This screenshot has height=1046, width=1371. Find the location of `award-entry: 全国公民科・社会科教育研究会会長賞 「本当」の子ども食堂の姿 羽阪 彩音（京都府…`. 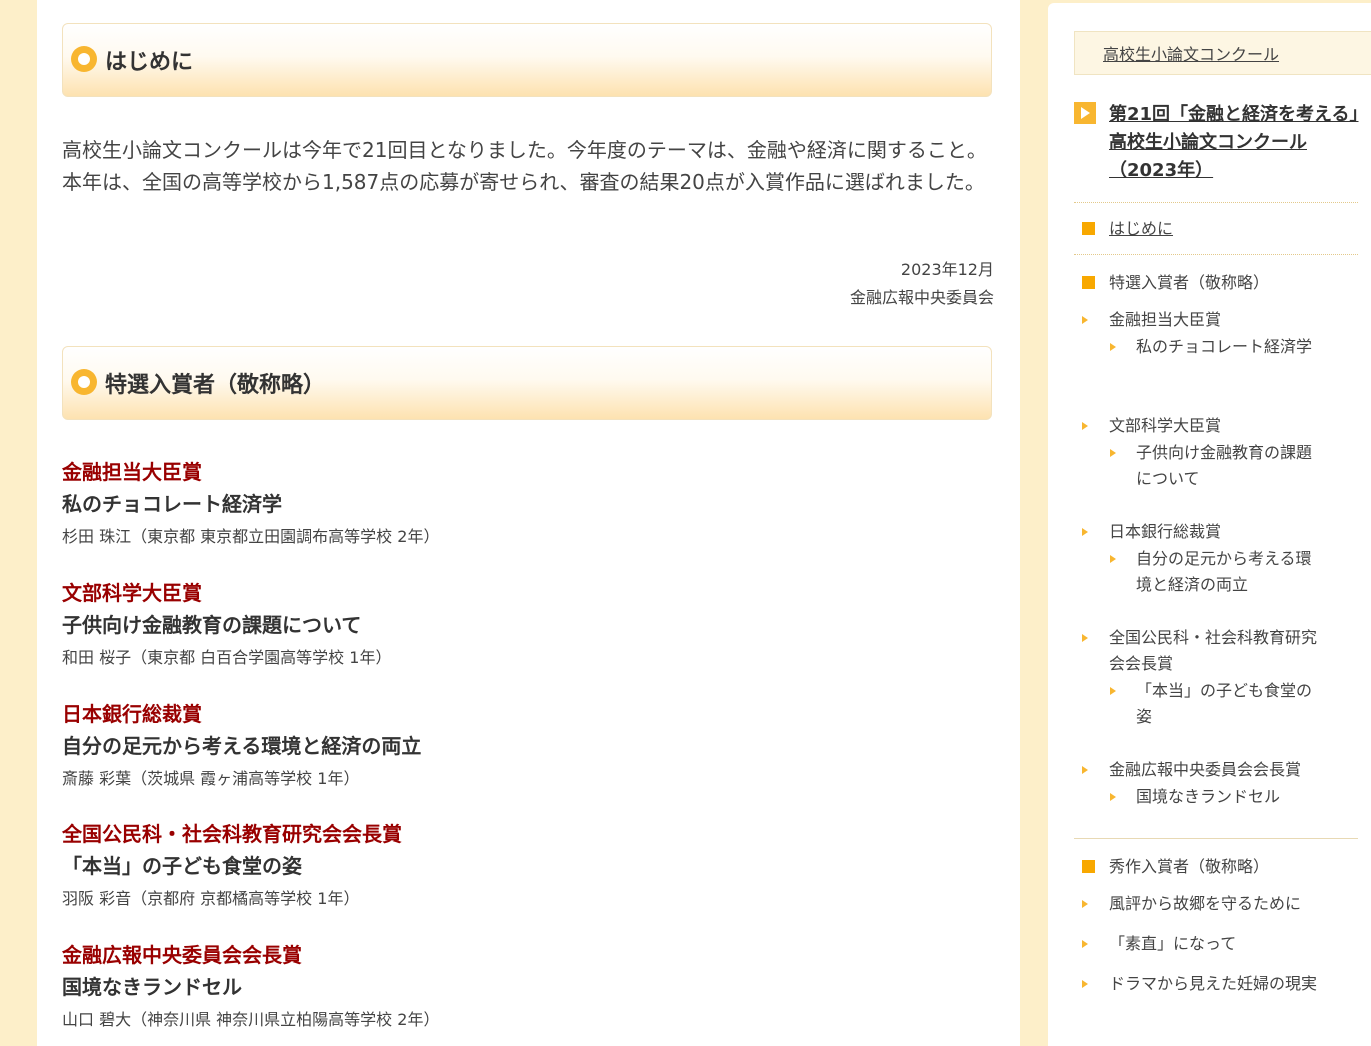

award-entry: 全国公民科・社会科教育研究会会長賞 「本当」の子ども食堂の姿 羽阪 彩音（京都府… is located at coordinates (527, 867).